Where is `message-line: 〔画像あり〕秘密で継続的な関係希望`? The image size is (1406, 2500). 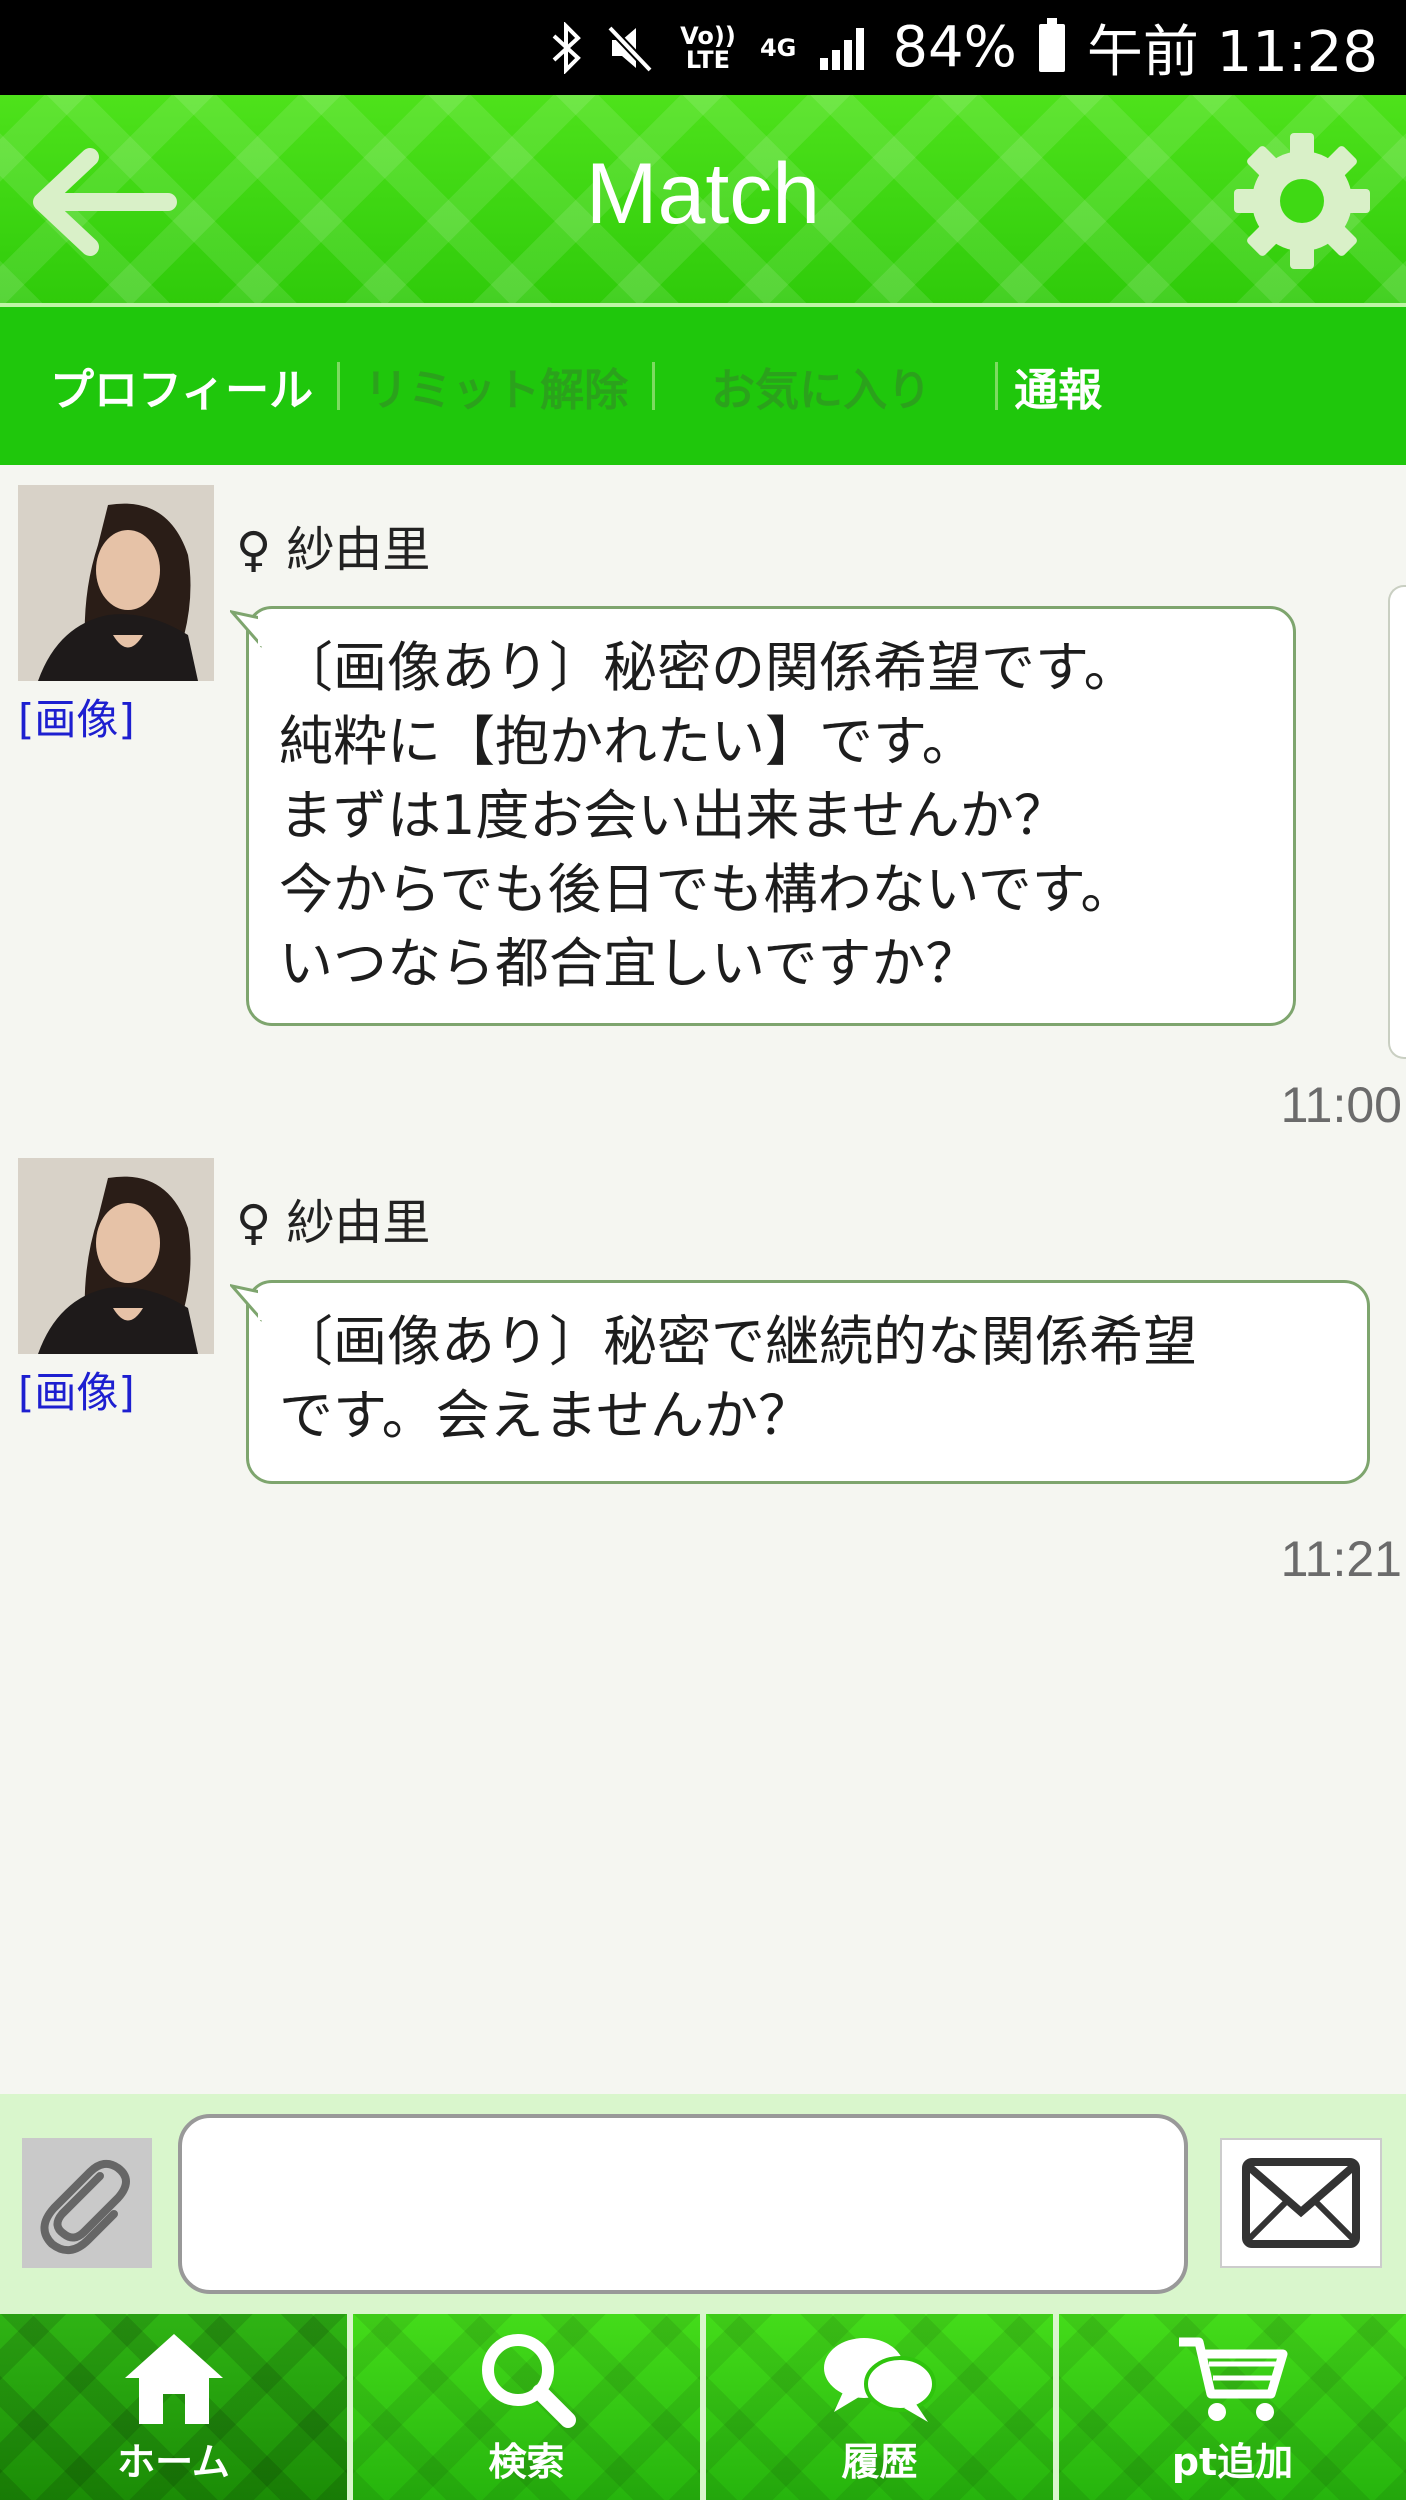 message-line: 〔画像あり〕秘密で継続的な関係希望 is located at coordinates (738, 1341).